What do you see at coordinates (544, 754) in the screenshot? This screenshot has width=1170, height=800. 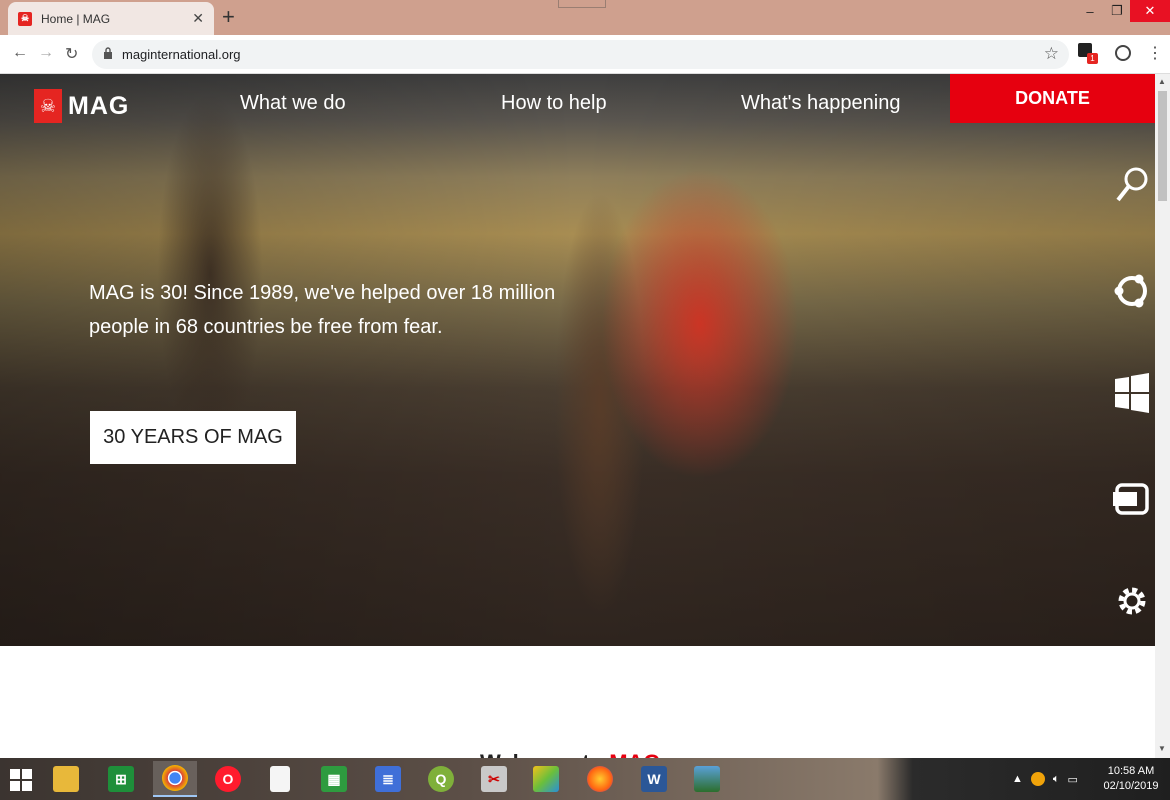 I see `welcome-prefix: Welcome to` at bounding box center [544, 754].